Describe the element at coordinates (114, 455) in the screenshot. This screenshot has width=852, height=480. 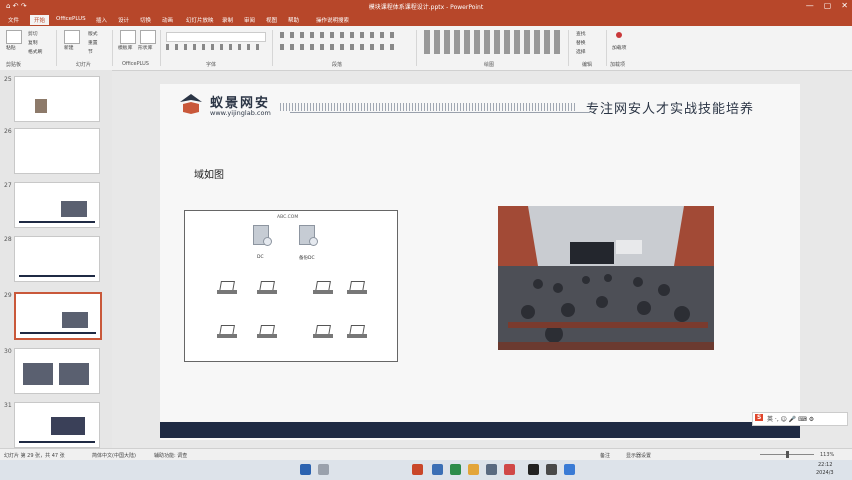
I see `language-indicator: 简体中文(中国大陆)` at that location.